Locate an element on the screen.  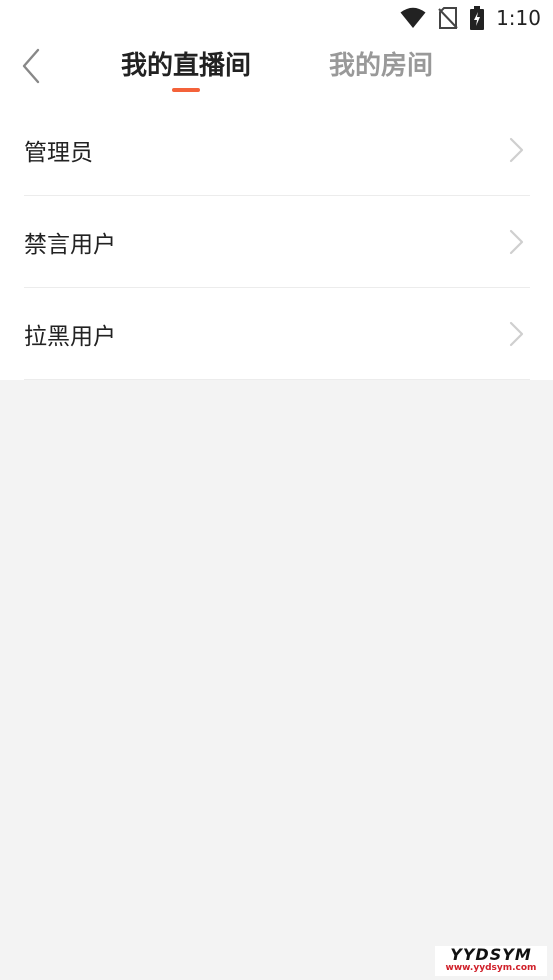
battery-charging-icon is located at coordinates (477, 18).